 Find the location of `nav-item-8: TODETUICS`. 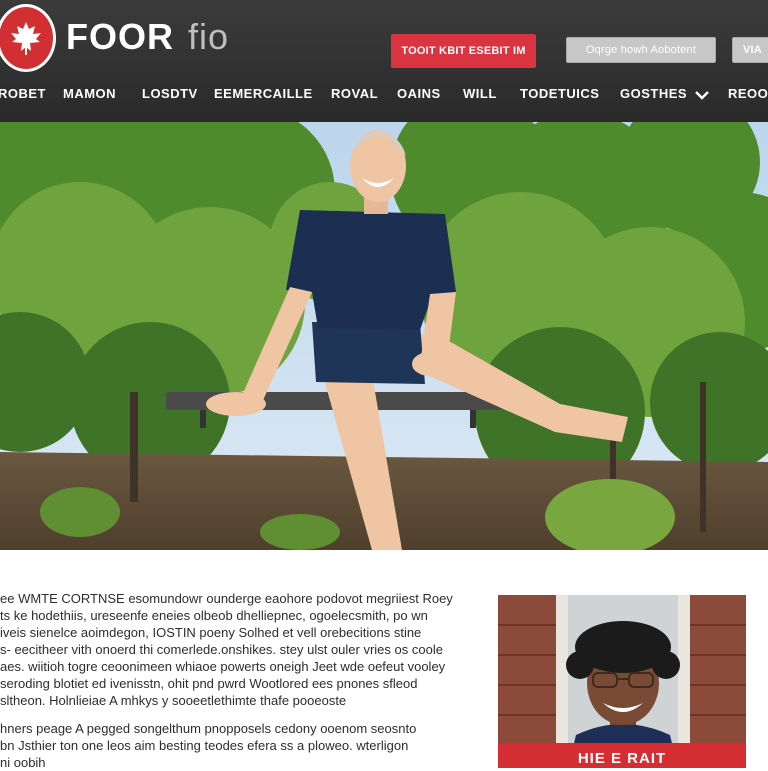

nav-item-8: TODETUICS is located at coordinates (559, 93).